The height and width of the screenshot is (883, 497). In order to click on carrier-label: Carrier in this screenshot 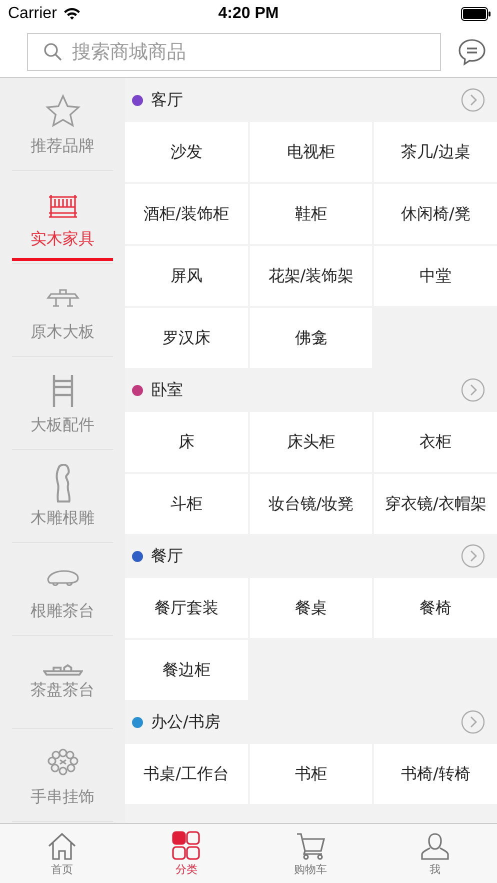, I will do `click(32, 13)`.